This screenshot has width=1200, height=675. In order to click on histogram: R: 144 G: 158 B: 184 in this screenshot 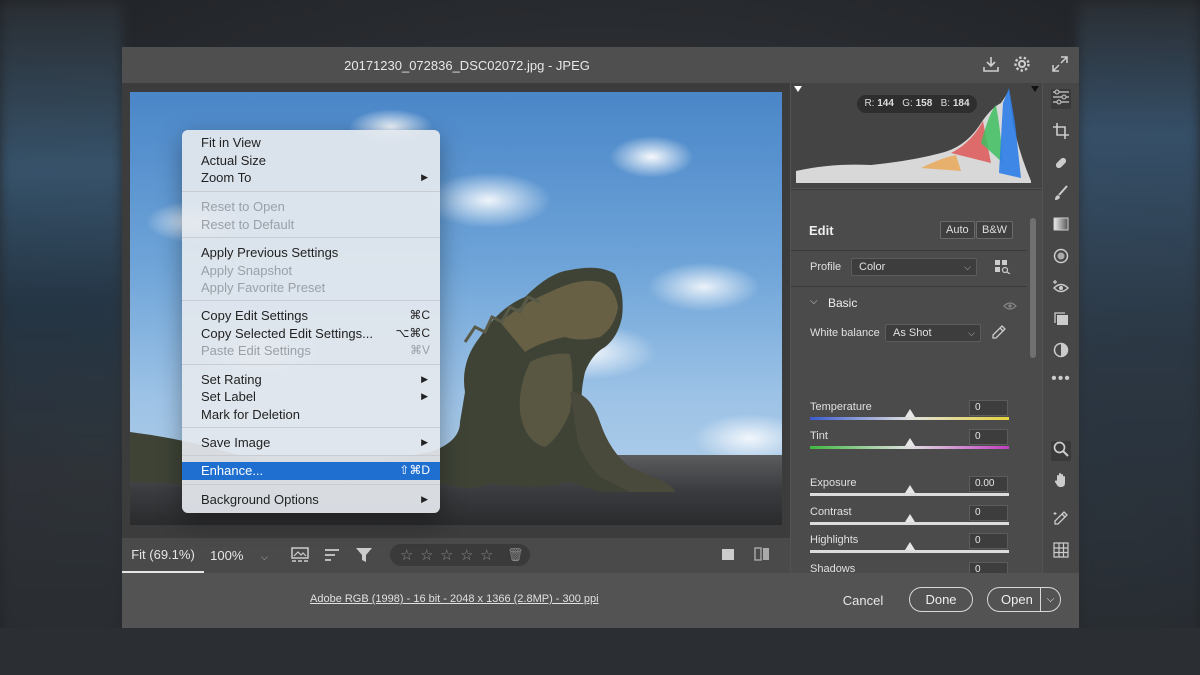, I will do `click(916, 135)`.